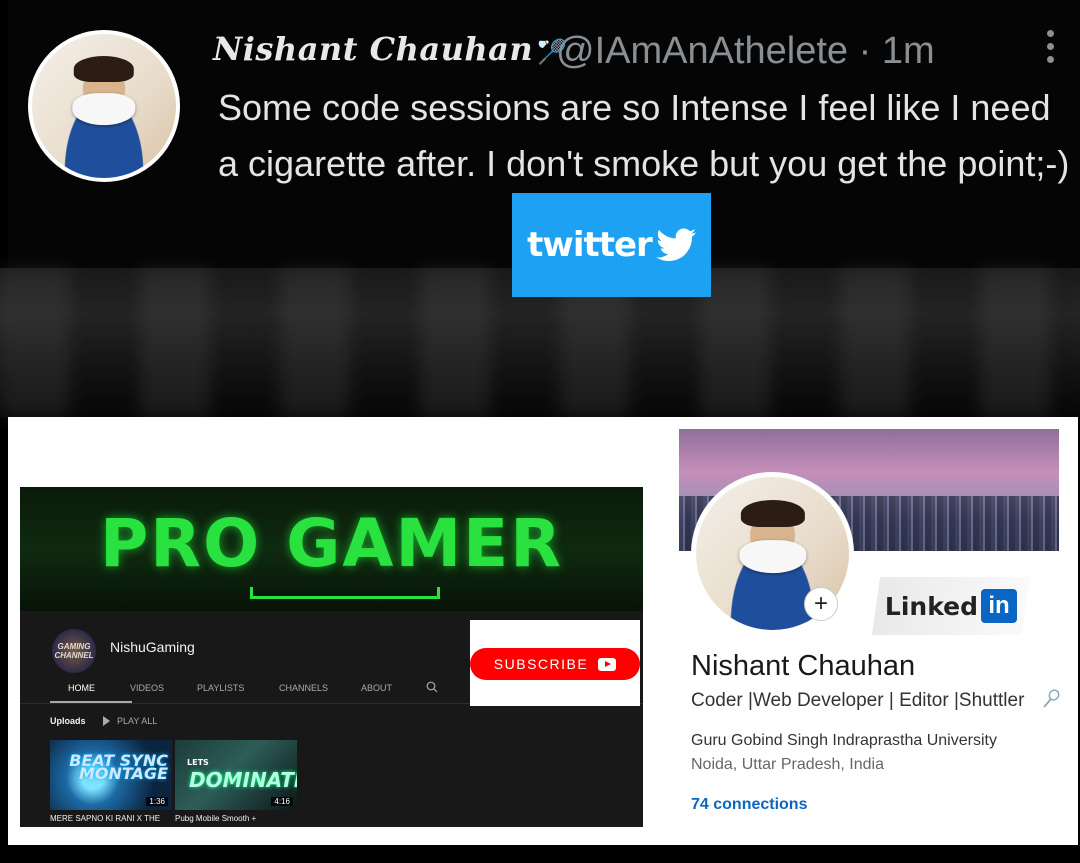 The height and width of the screenshot is (863, 1080). What do you see at coordinates (243, 780) in the screenshot?
I see `thumbnail-title: DOMINATE` at bounding box center [243, 780].